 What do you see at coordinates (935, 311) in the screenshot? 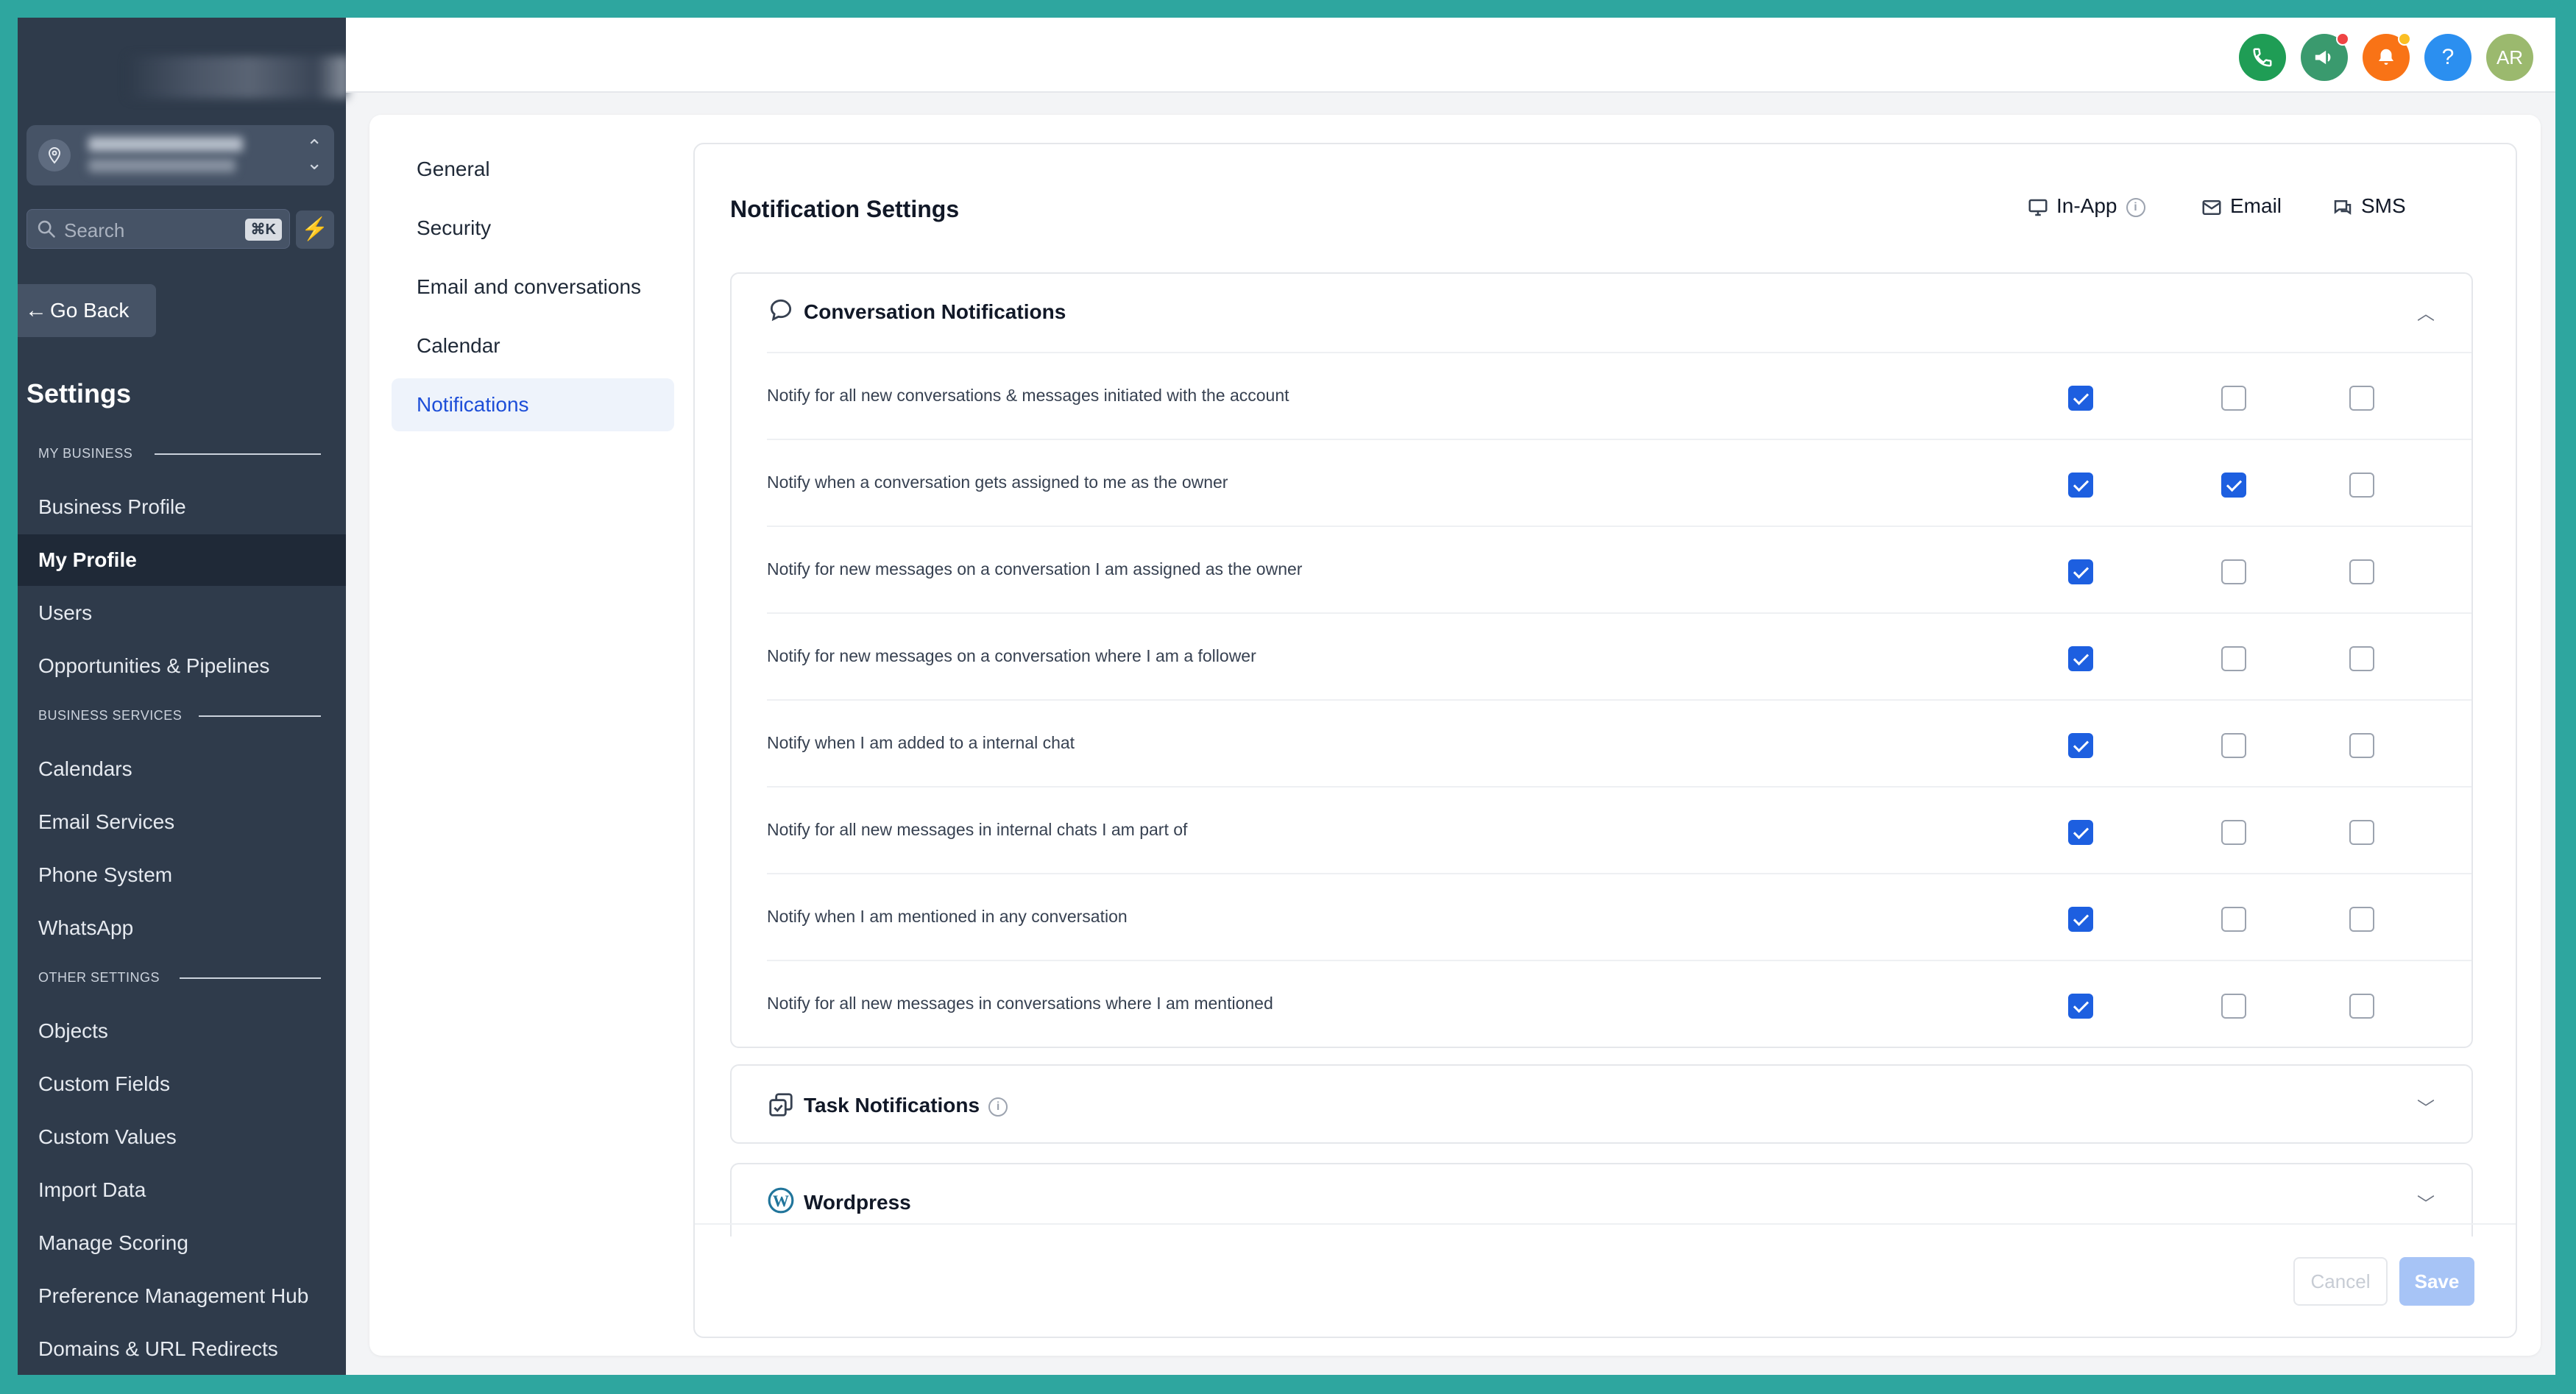
I see `conversation-section-title: Conversation Notifications` at bounding box center [935, 311].